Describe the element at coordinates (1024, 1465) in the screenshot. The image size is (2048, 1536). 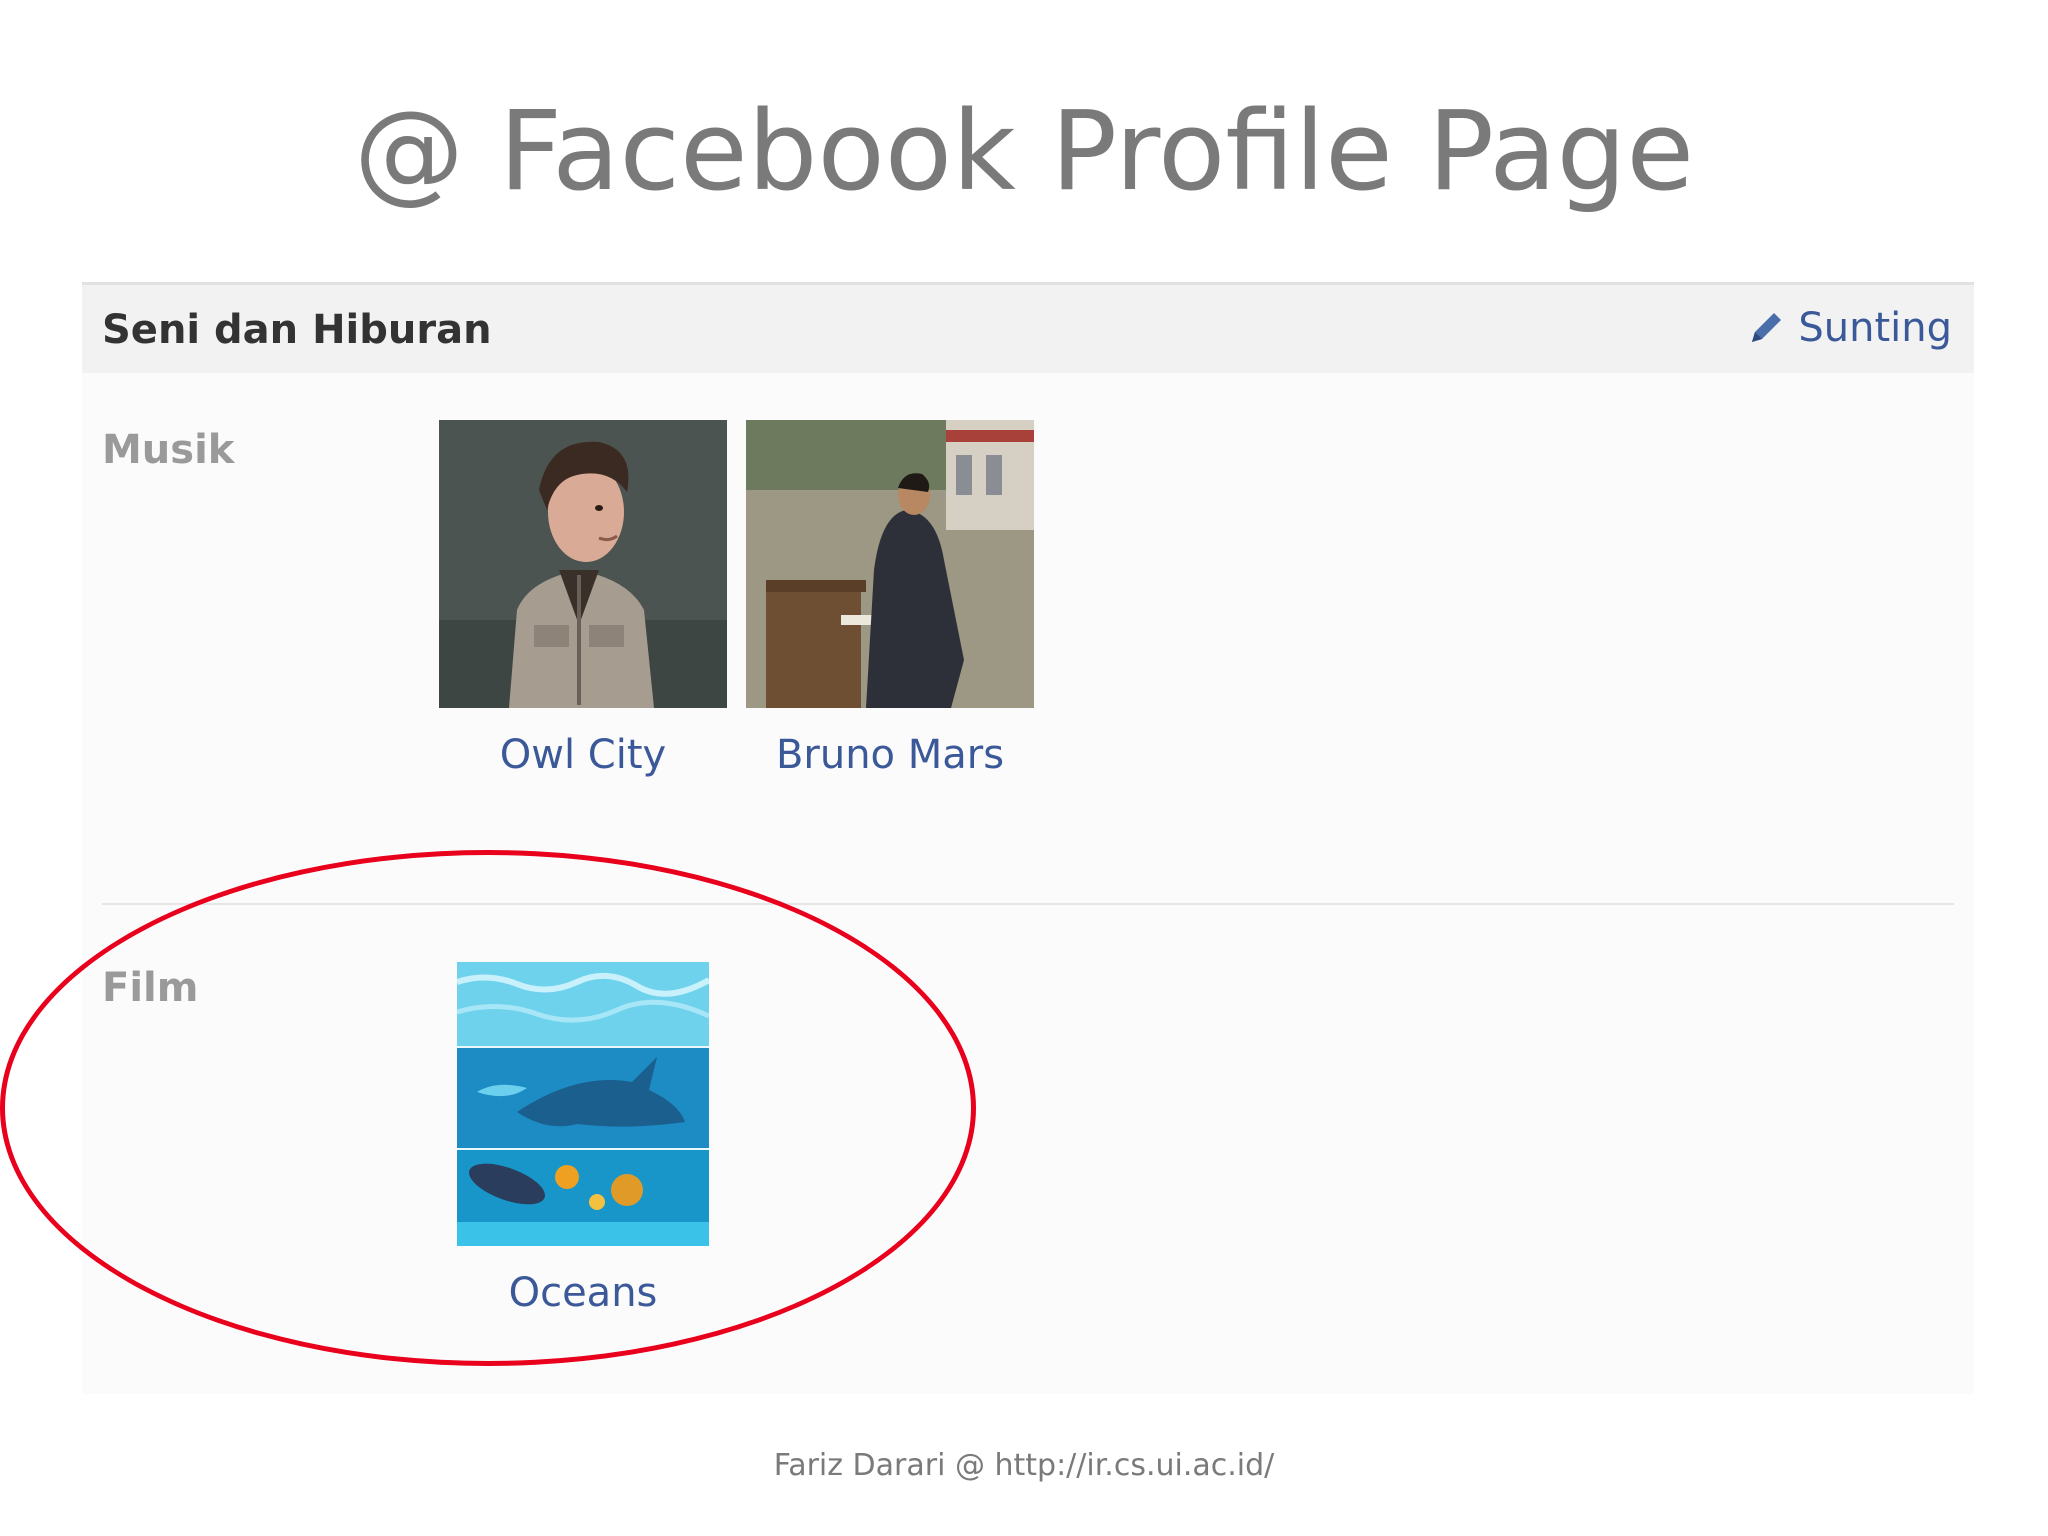
I see `slide-footer: Fariz Darari @ http://ir.cs.ui.ac.id/` at that location.